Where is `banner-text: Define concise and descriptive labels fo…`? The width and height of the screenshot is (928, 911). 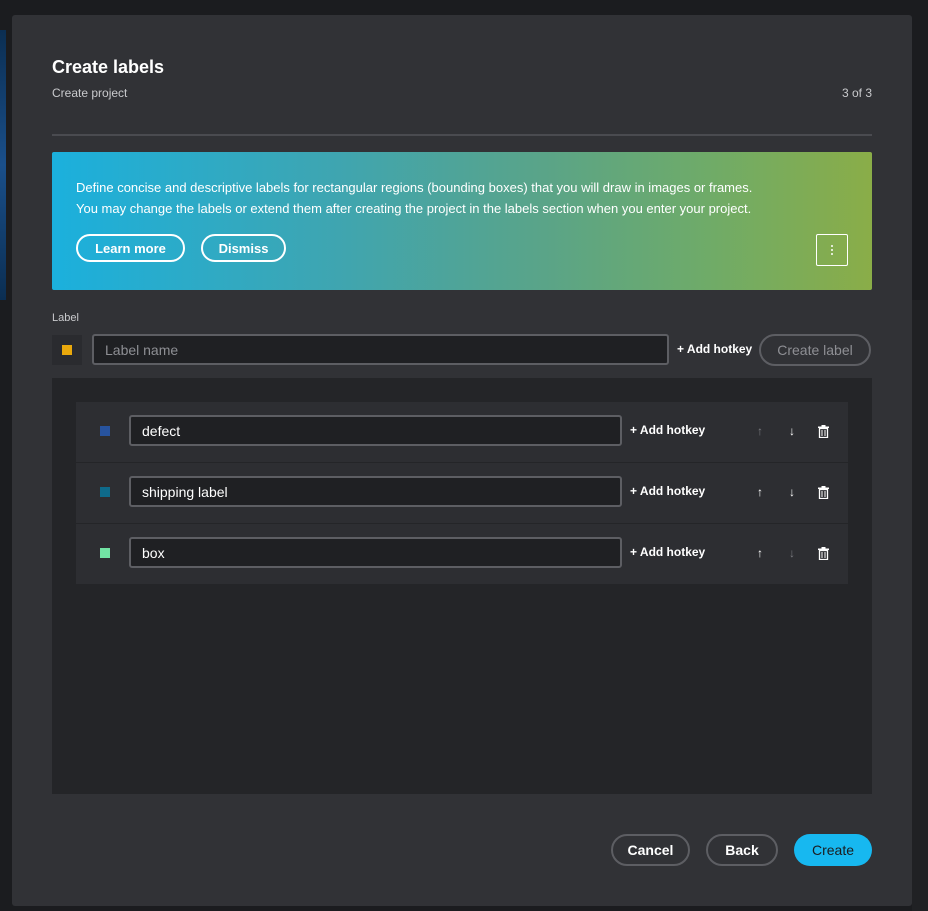 banner-text: Define concise and descriptive labels fo… is located at coordinates (466, 198).